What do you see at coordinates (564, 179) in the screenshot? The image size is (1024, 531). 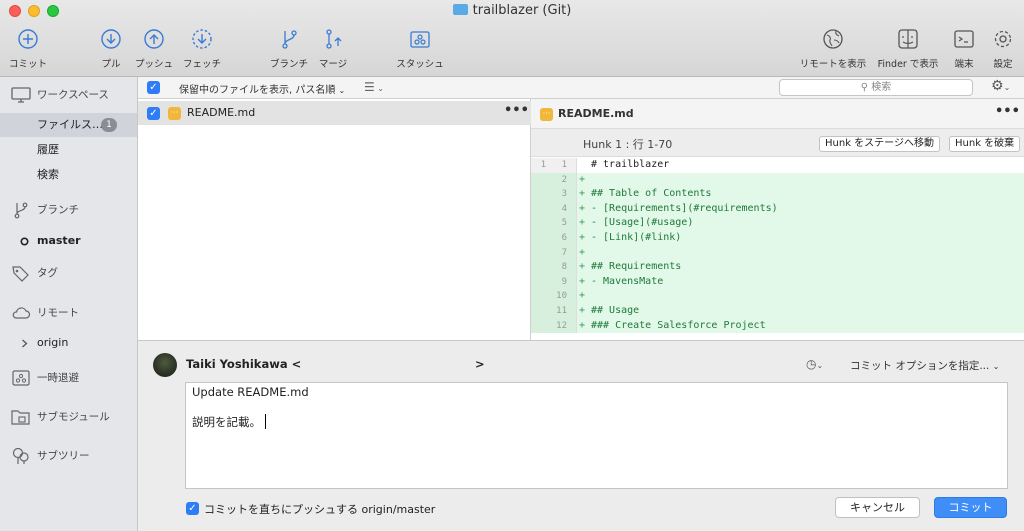 I see `new-line-number: 2` at bounding box center [564, 179].